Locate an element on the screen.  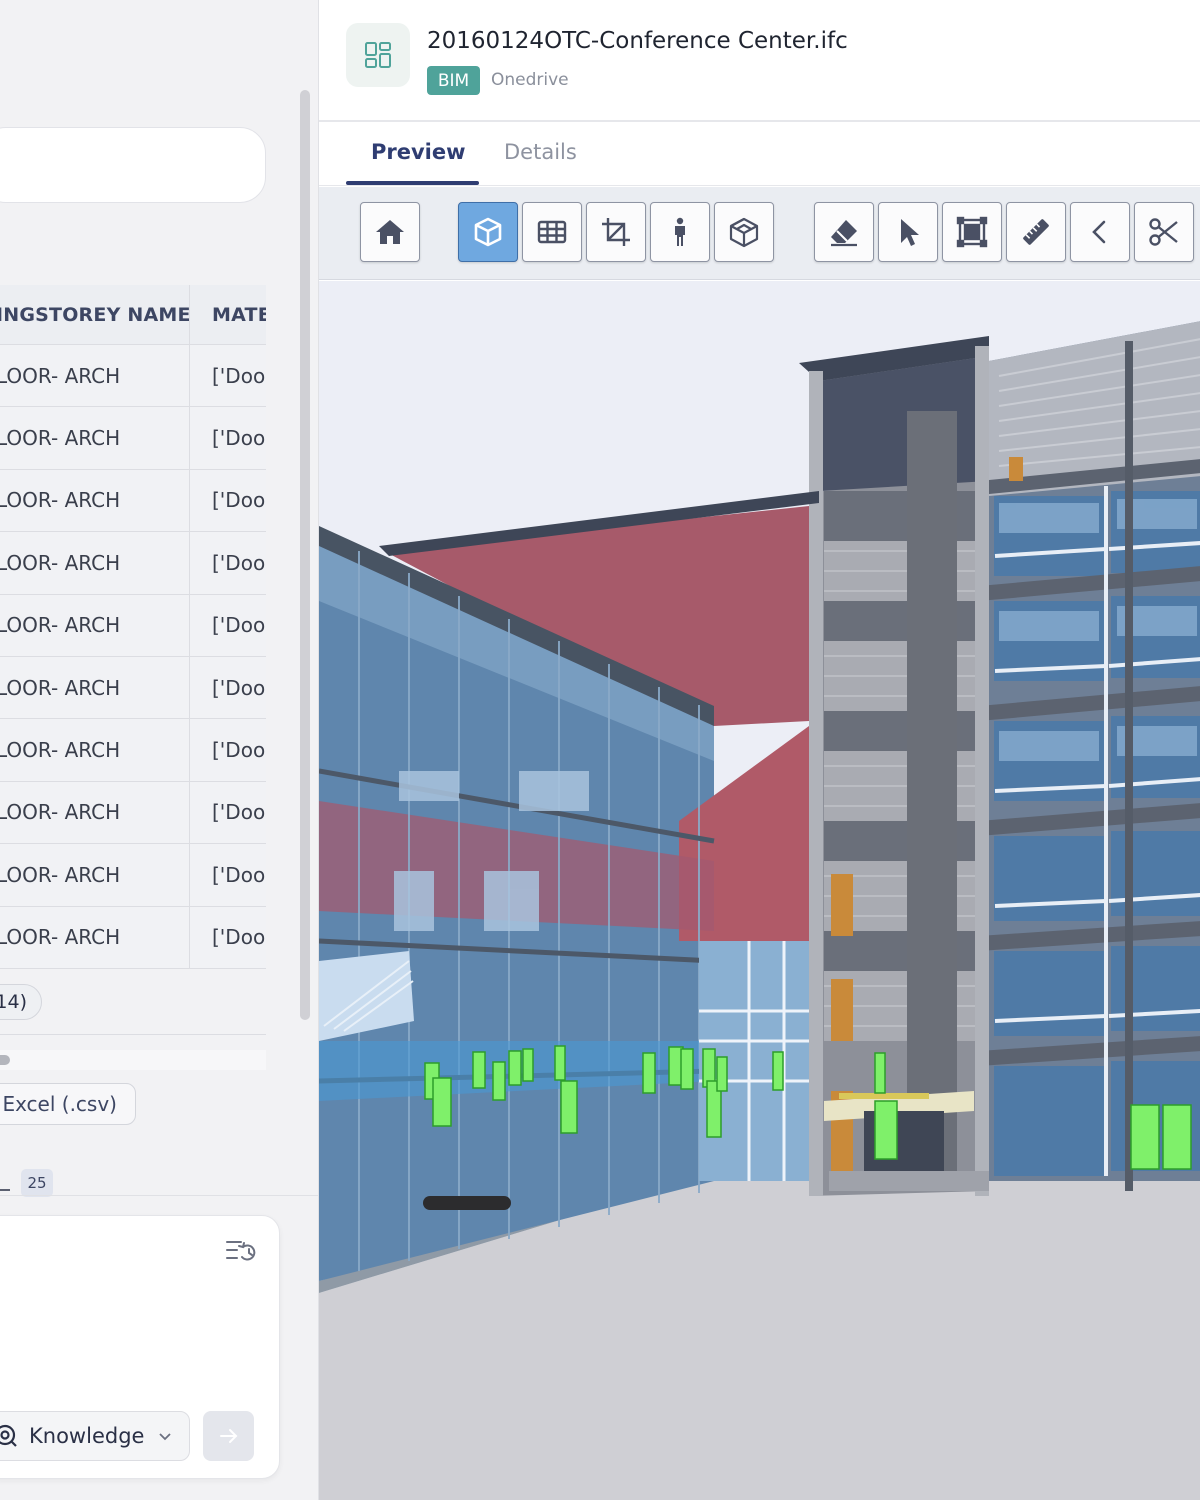
person-walk-icon is located at coordinates (680, 231).